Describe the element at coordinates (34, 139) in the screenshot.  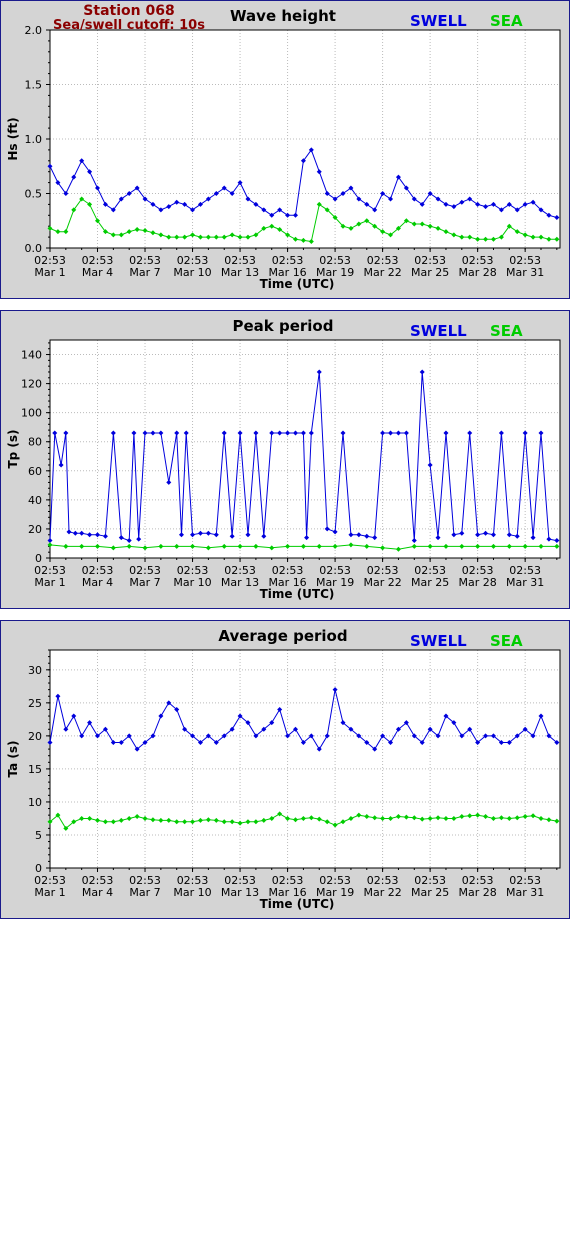
I see `y-tick-label: 1.0` at that location.